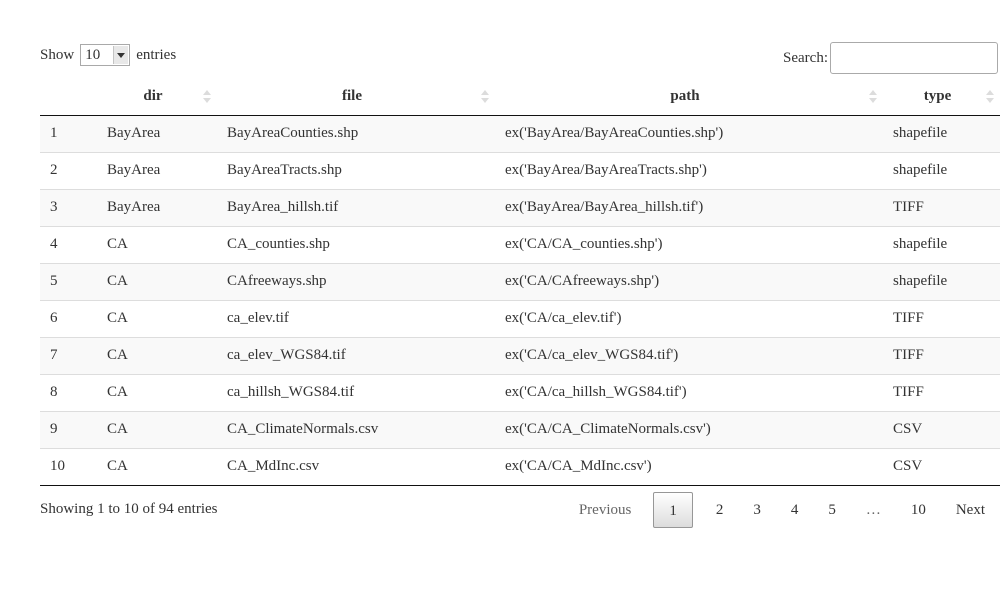  I want to click on previous-page-button: Previous, so click(605, 510).